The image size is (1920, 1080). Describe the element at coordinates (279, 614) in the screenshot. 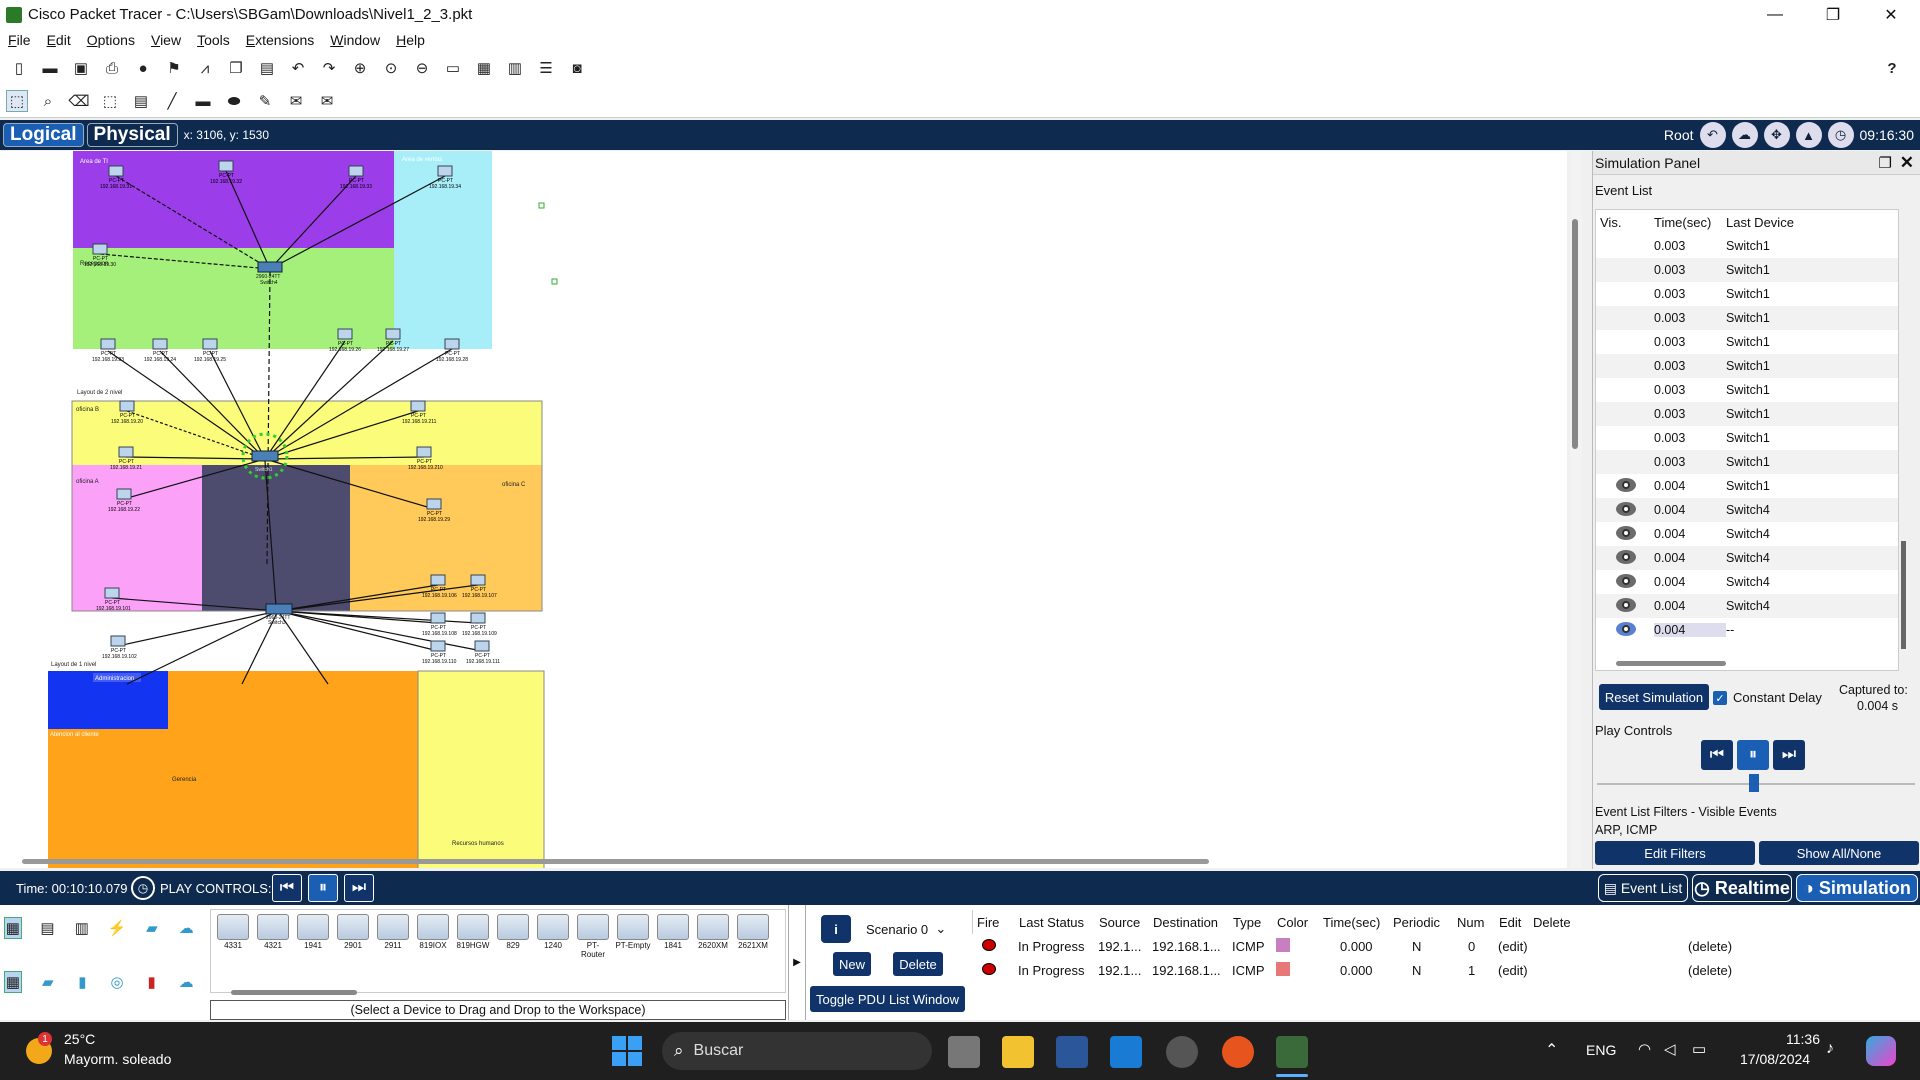

I see `switch-icon: 2960-24TT Switch3` at that location.